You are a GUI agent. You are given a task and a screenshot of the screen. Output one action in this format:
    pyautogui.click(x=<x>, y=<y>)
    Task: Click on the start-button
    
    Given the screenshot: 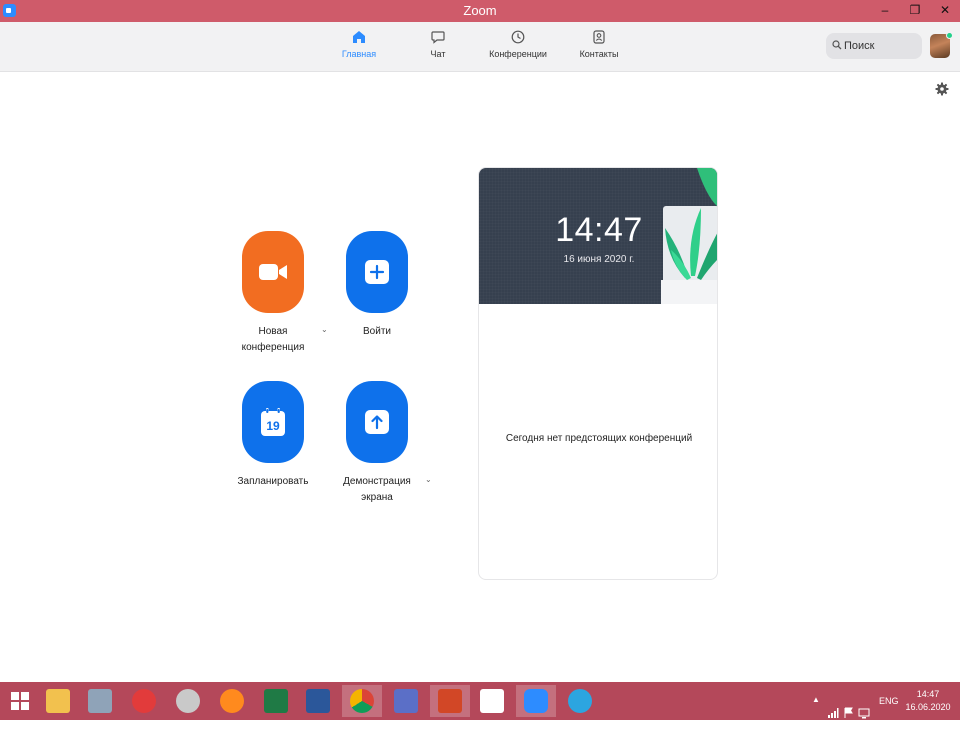 What is the action you would take?
    pyautogui.click(x=20, y=701)
    